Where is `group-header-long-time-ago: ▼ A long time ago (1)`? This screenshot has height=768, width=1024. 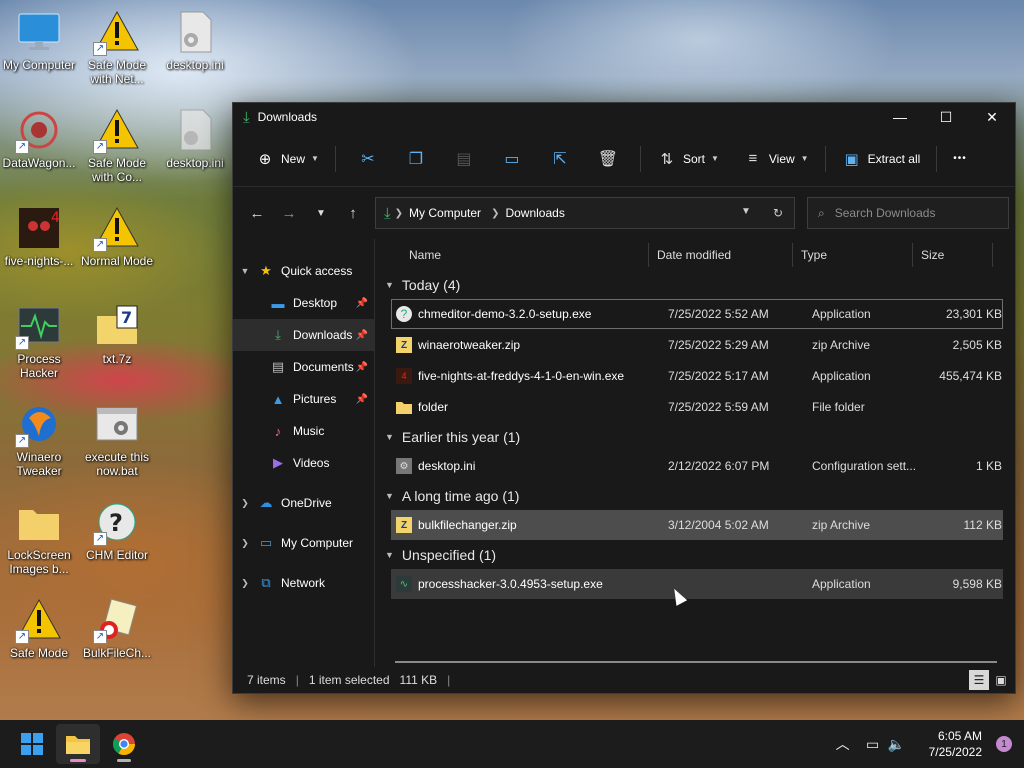 group-header-long-time-ago: ▼ A long time ago (1) is located at coordinates (695, 496).